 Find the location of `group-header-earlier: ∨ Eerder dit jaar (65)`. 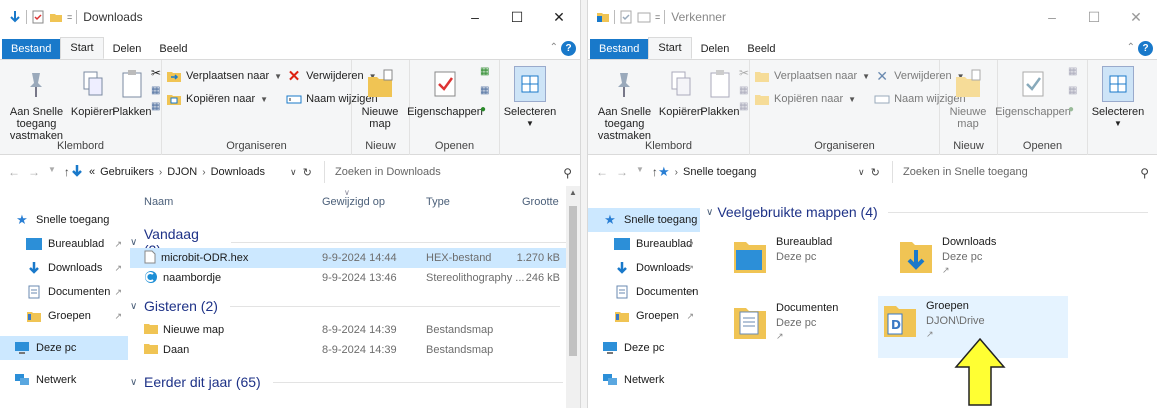

group-header-earlier: ∨ Eerder dit jaar (65) is located at coordinates (346, 382).